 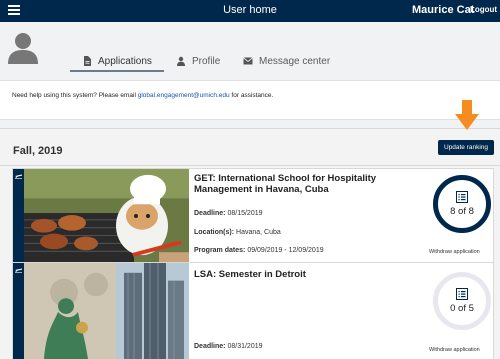 I want to click on document-icon, so click(x=87, y=61).